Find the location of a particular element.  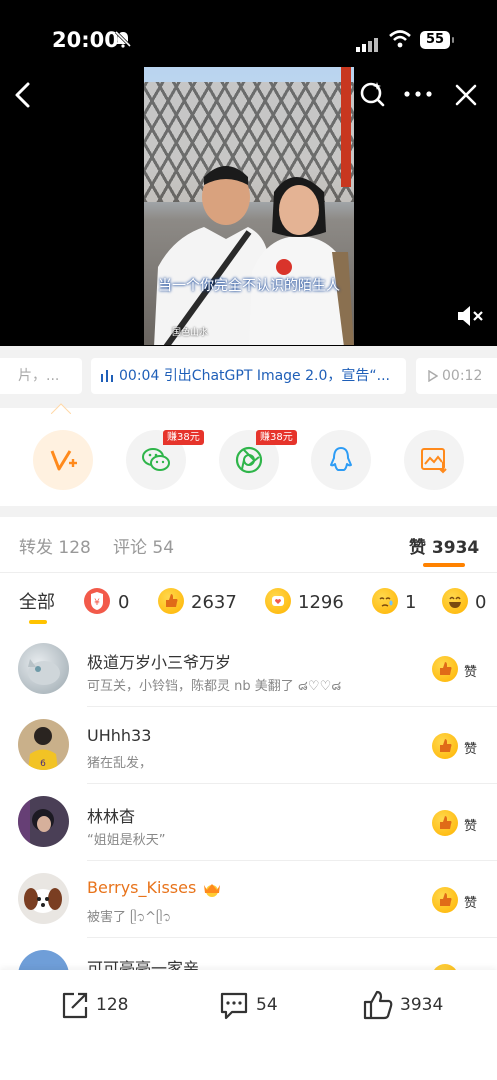

tab-likes: 赞 3934 is located at coordinates (444, 545).